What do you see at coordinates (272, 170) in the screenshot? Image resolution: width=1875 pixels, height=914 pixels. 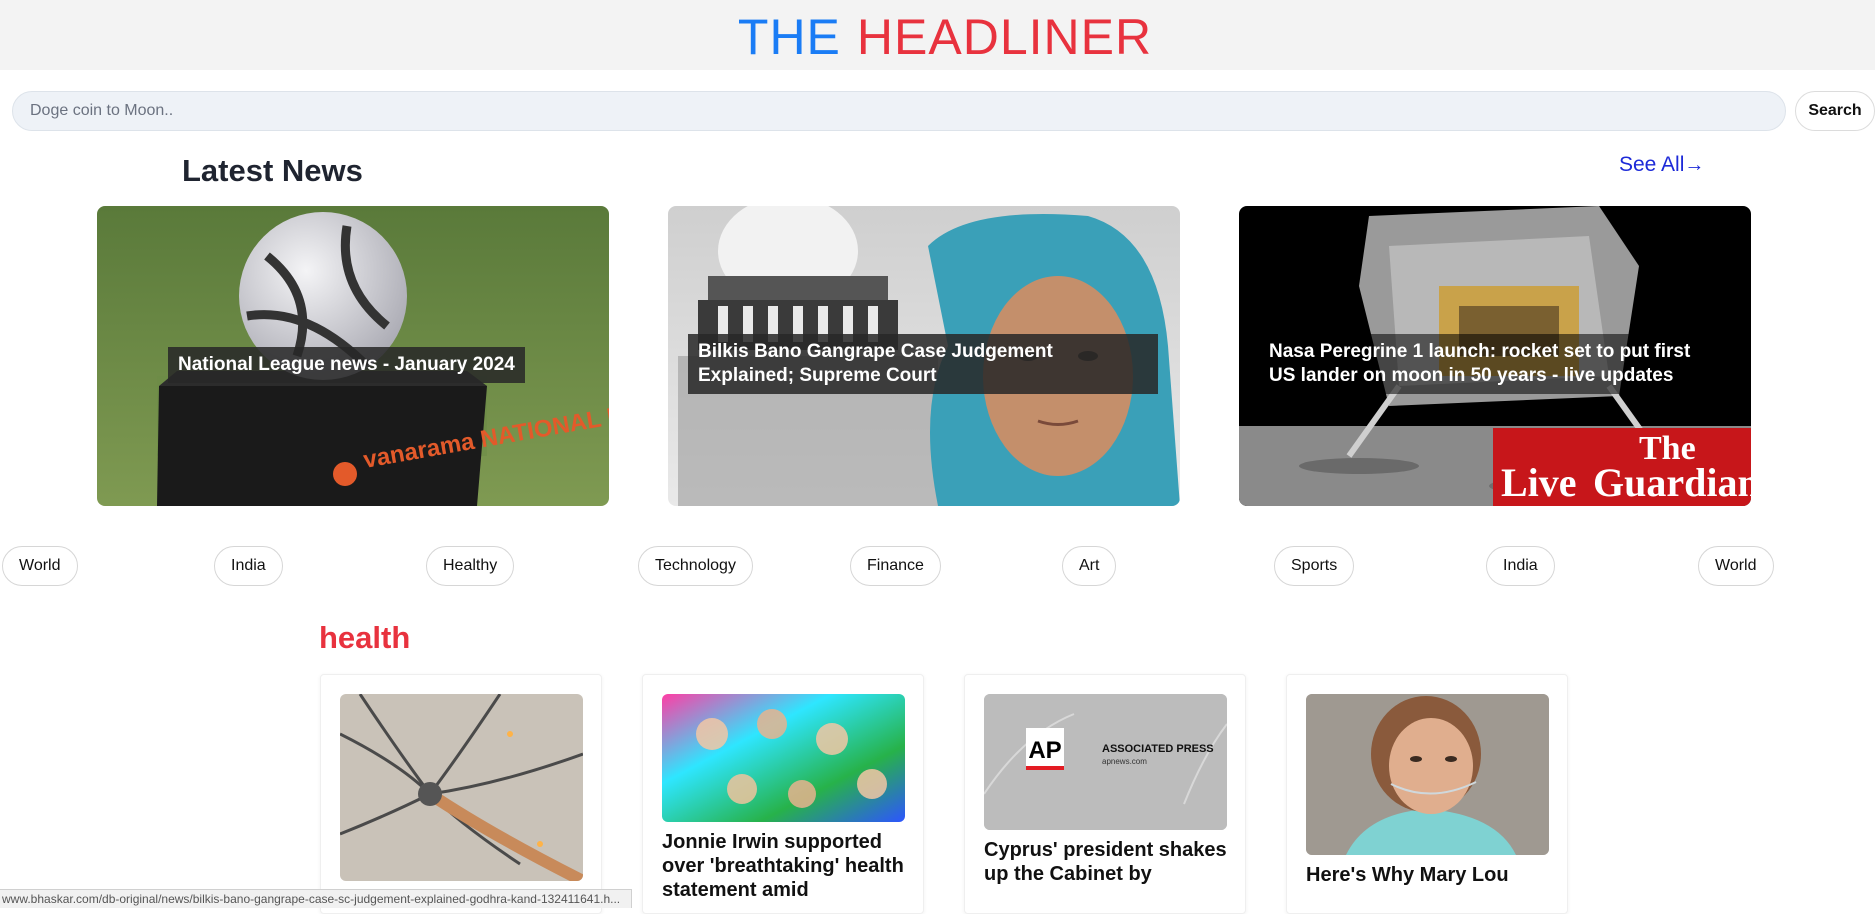 I see `latest-news-title: Latest News` at bounding box center [272, 170].